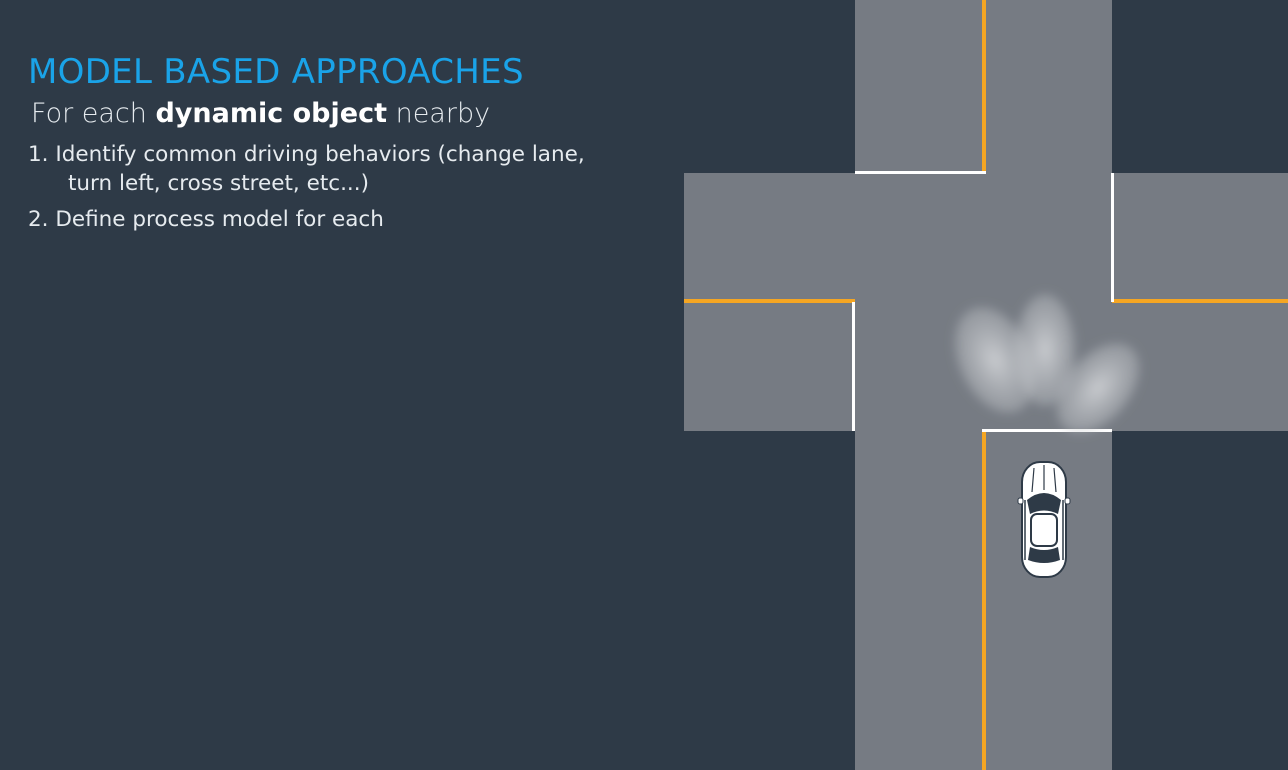 The width and height of the screenshot is (1288, 770). Describe the element at coordinates (984, 600) in the screenshot. I see `lane-line-bottom` at that location.